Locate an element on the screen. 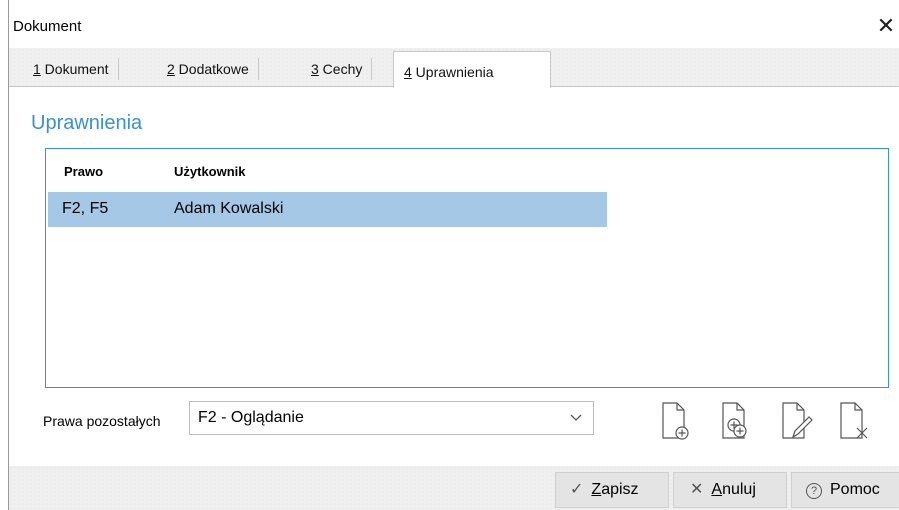 The height and width of the screenshot is (510, 899). dialog-footer: ✓ Zapisz ✕ Anuluj ? Pomoc is located at coordinates (454, 488).